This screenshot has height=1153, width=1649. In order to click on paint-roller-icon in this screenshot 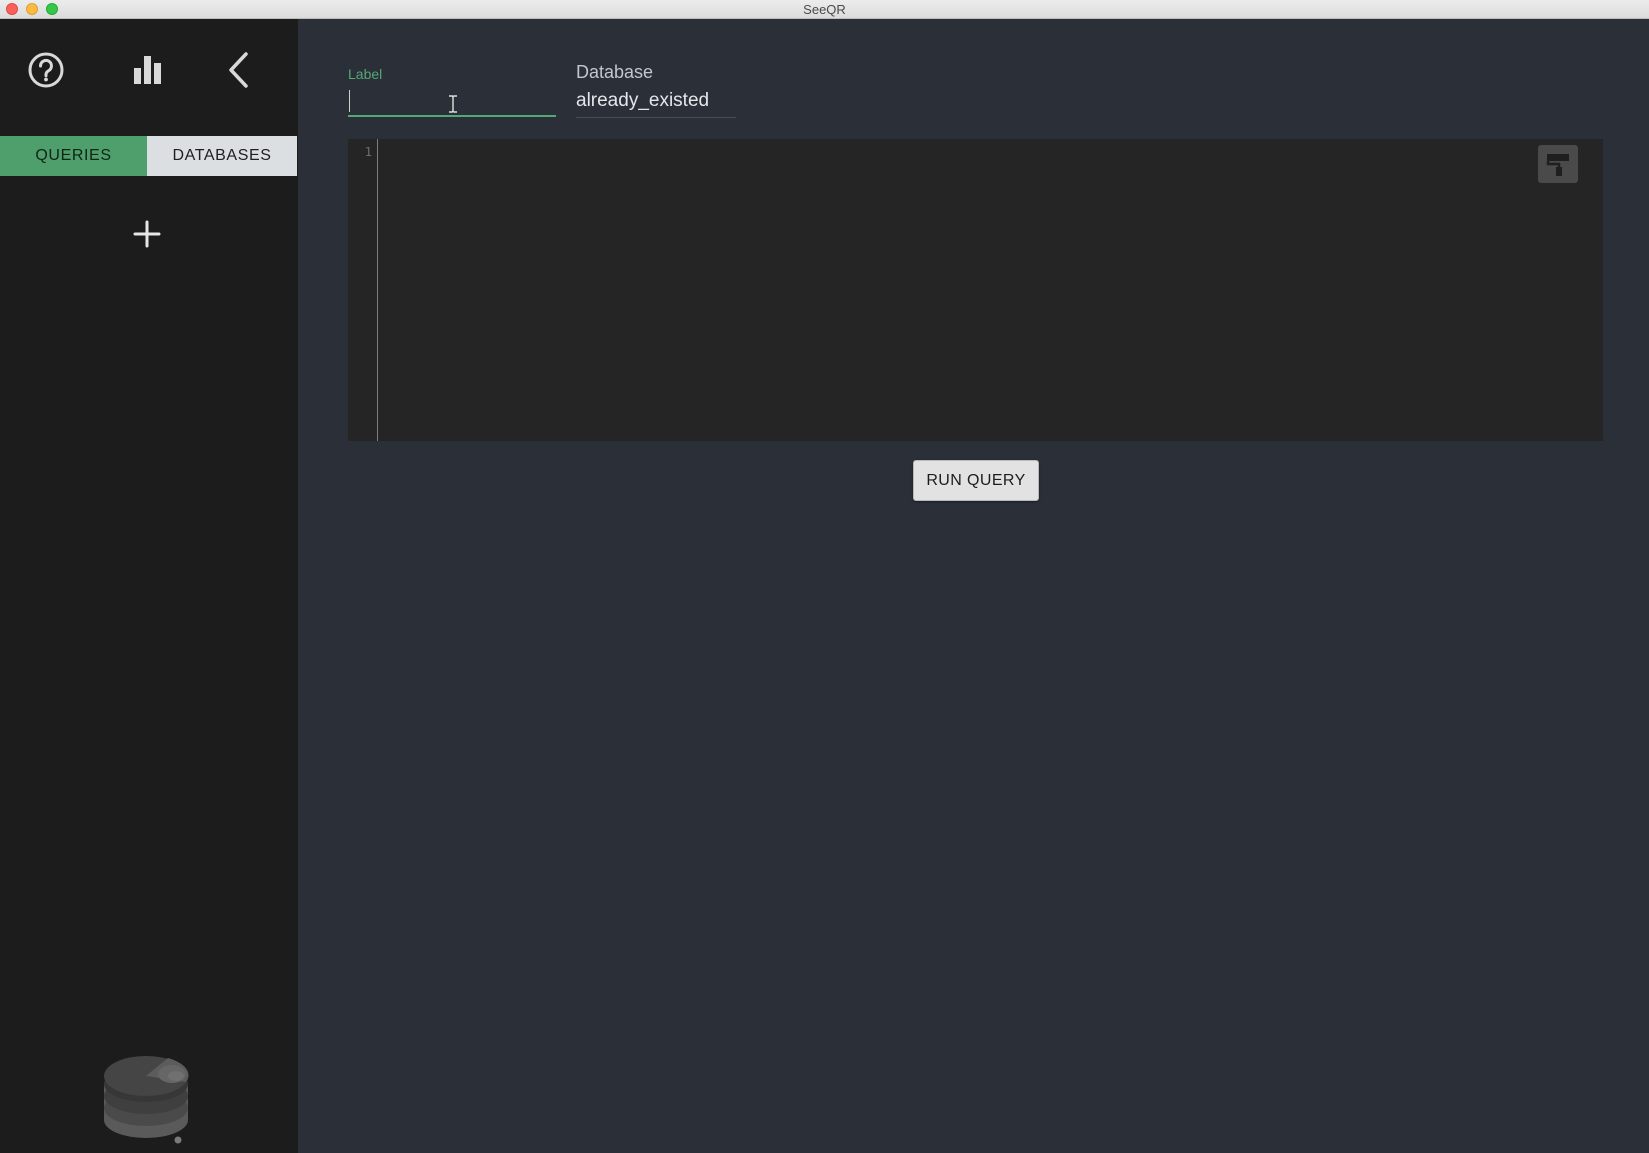, I will do `click(1557, 165)`.